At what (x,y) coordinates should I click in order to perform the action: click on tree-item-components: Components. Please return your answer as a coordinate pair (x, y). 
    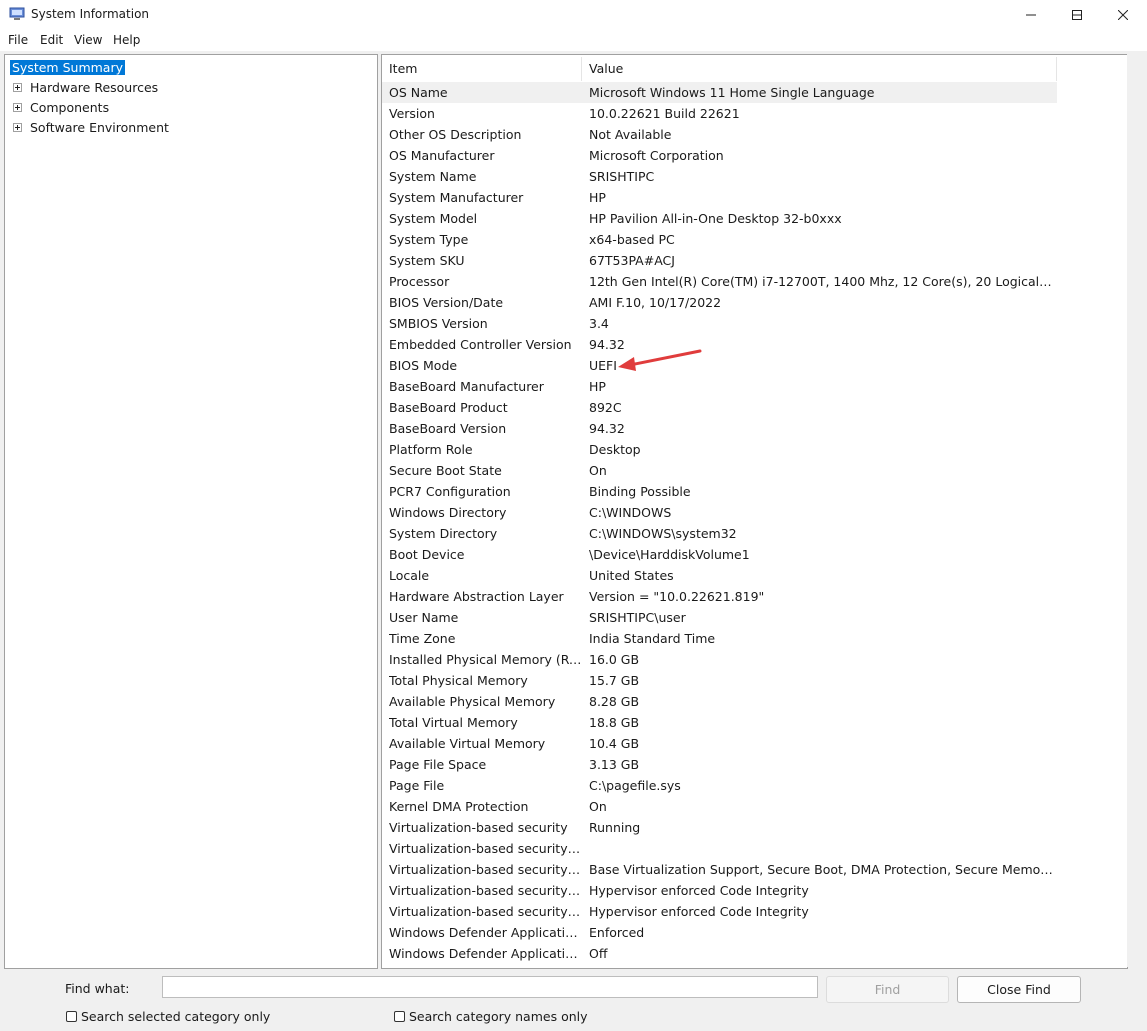
    Looking at the image, I should click on (69, 108).